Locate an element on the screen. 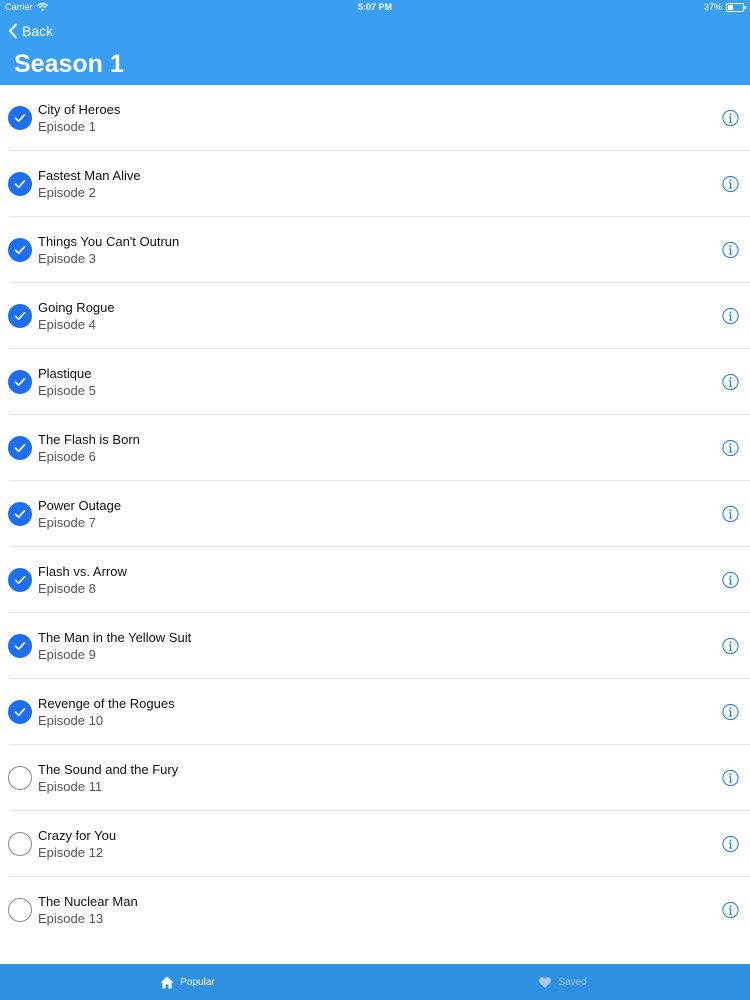  tab-bar: Popular Saved is located at coordinates (375, 982).